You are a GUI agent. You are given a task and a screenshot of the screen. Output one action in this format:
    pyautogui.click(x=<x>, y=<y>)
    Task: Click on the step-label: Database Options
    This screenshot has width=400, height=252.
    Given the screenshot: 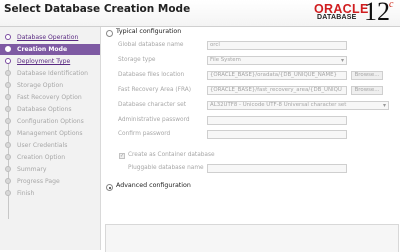 What is the action you would take?
    pyautogui.click(x=44, y=109)
    